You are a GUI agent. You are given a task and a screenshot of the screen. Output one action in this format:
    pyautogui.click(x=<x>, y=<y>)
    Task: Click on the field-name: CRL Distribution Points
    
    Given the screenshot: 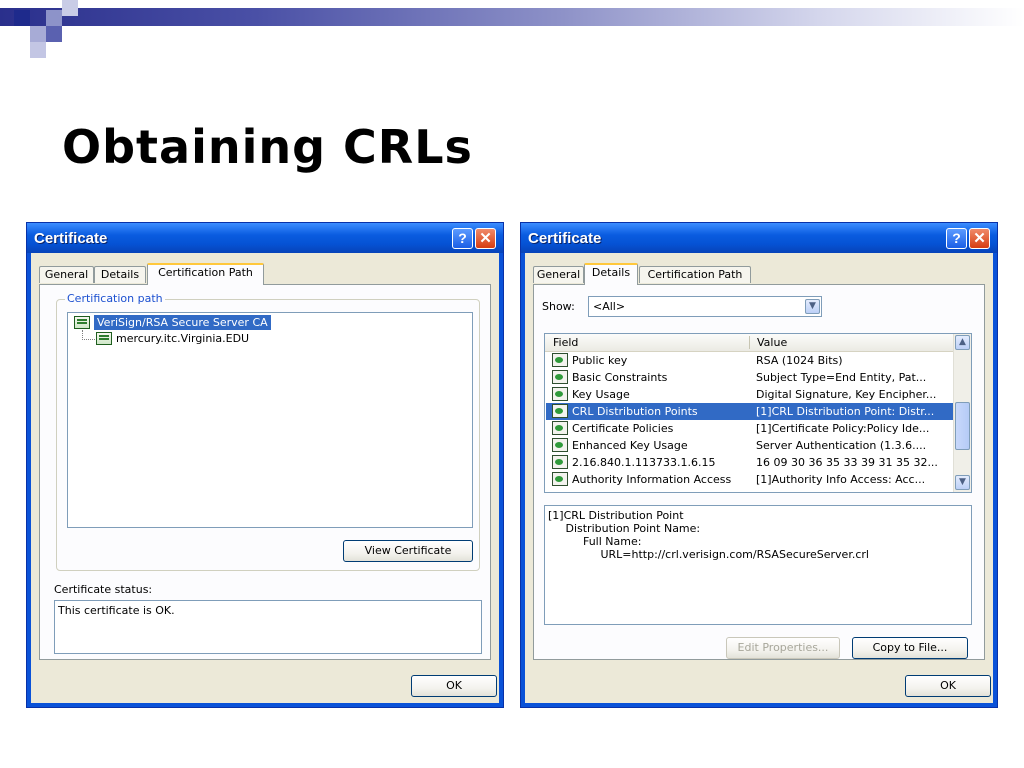 What is the action you would take?
    pyautogui.click(x=635, y=411)
    